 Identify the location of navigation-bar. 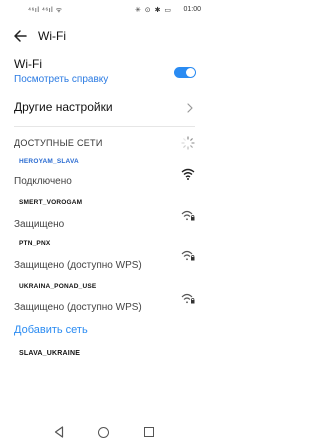
(104, 433).